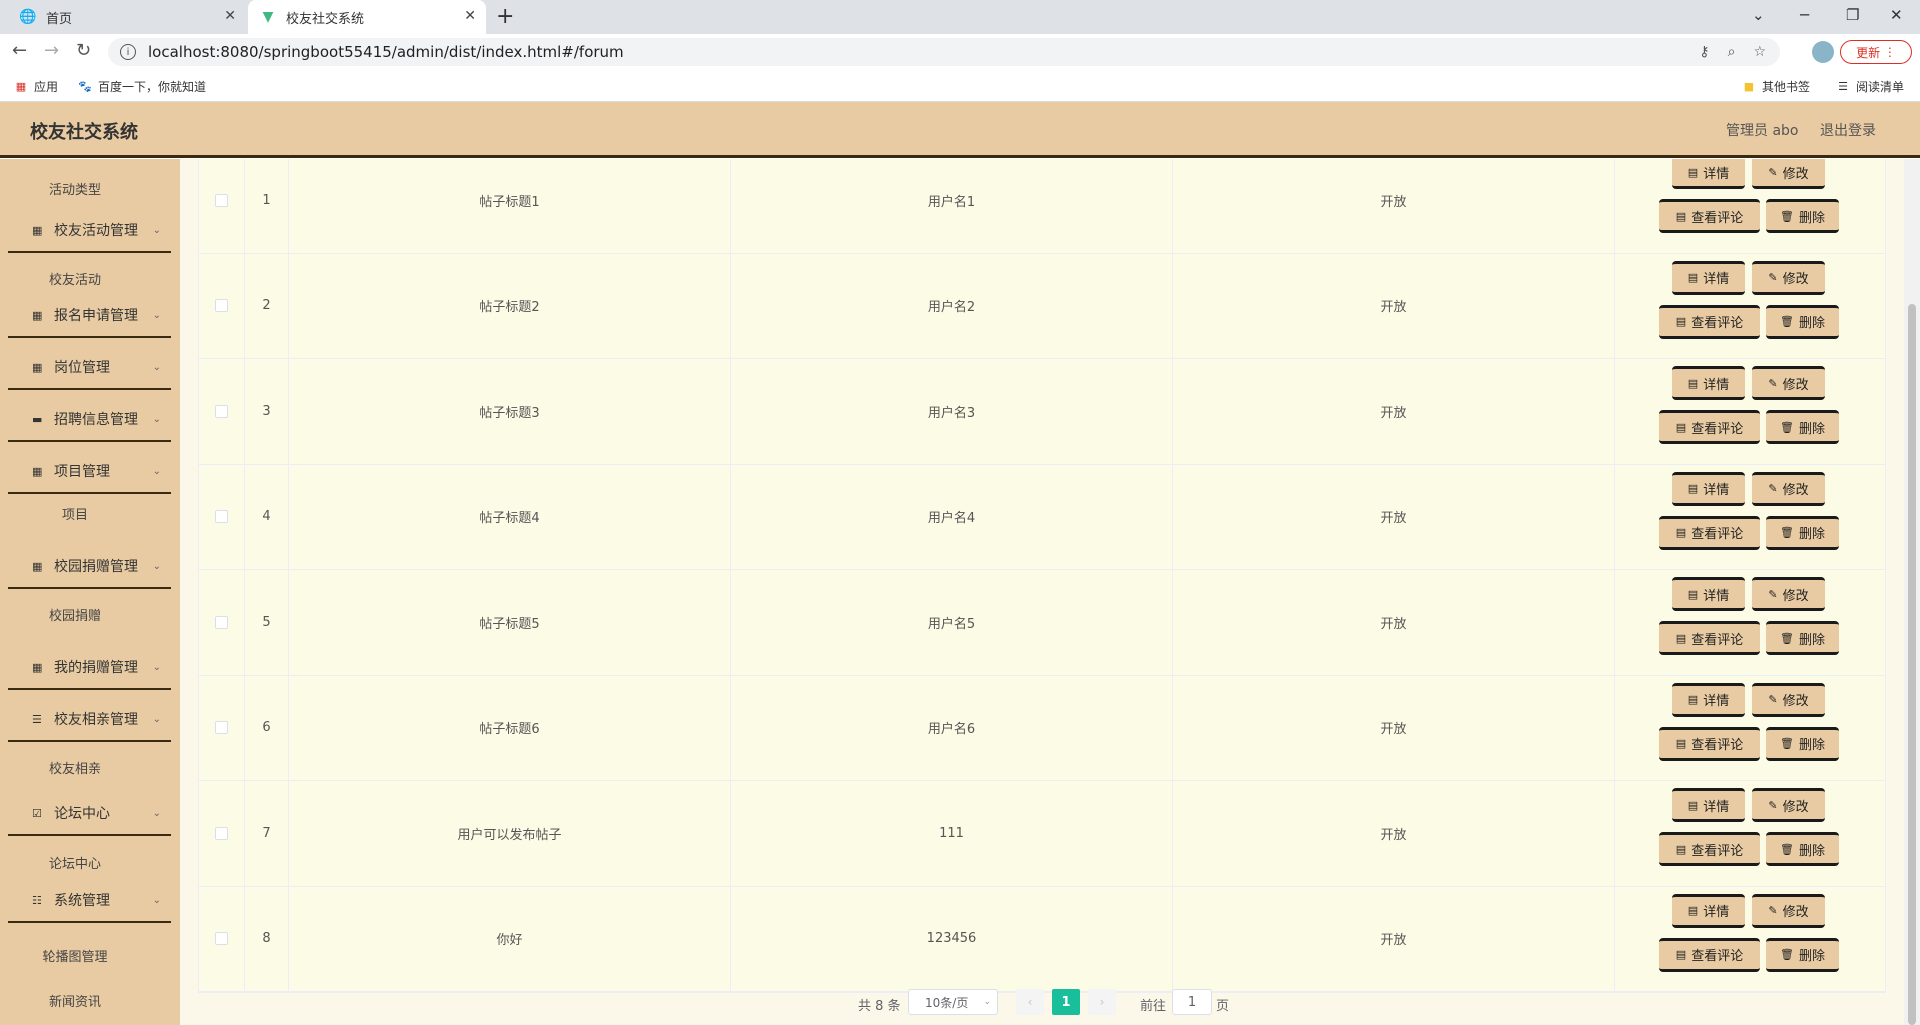  What do you see at coordinates (1848, 130) in the screenshot?
I see `logout-link: 退出登录` at bounding box center [1848, 130].